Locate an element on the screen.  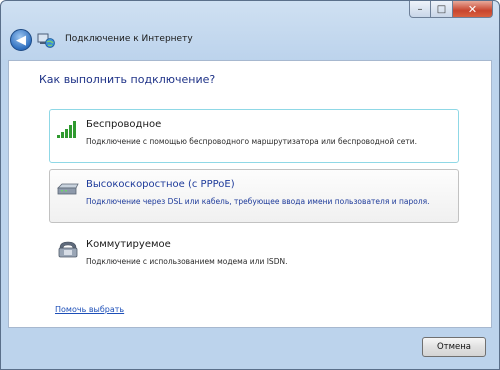
option-title: Высокоскоростное (с PPPoE) is located at coordinates (160, 184).